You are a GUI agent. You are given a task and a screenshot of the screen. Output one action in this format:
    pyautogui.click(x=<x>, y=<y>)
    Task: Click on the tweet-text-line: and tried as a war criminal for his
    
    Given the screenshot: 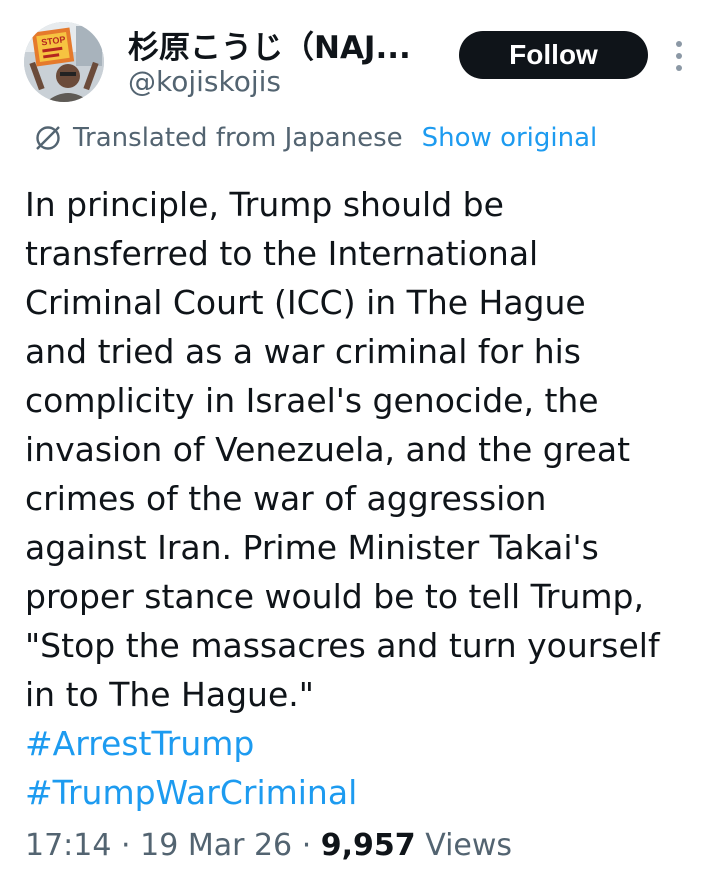 What is the action you would take?
    pyautogui.click(x=303, y=351)
    